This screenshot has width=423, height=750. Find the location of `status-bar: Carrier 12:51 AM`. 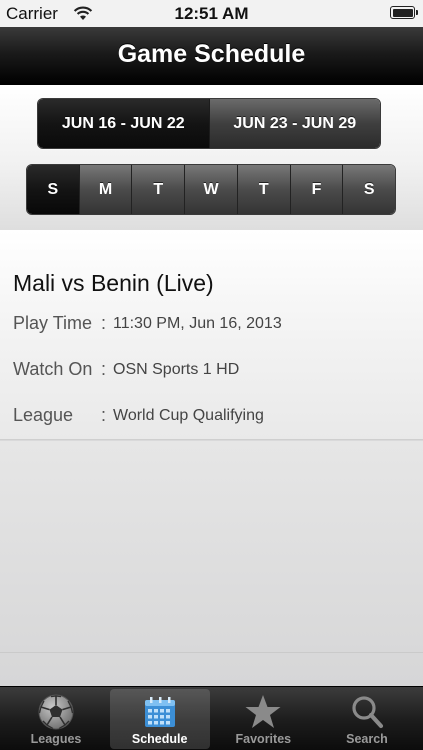

status-bar: Carrier 12:51 AM is located at coordinates (211, 13).